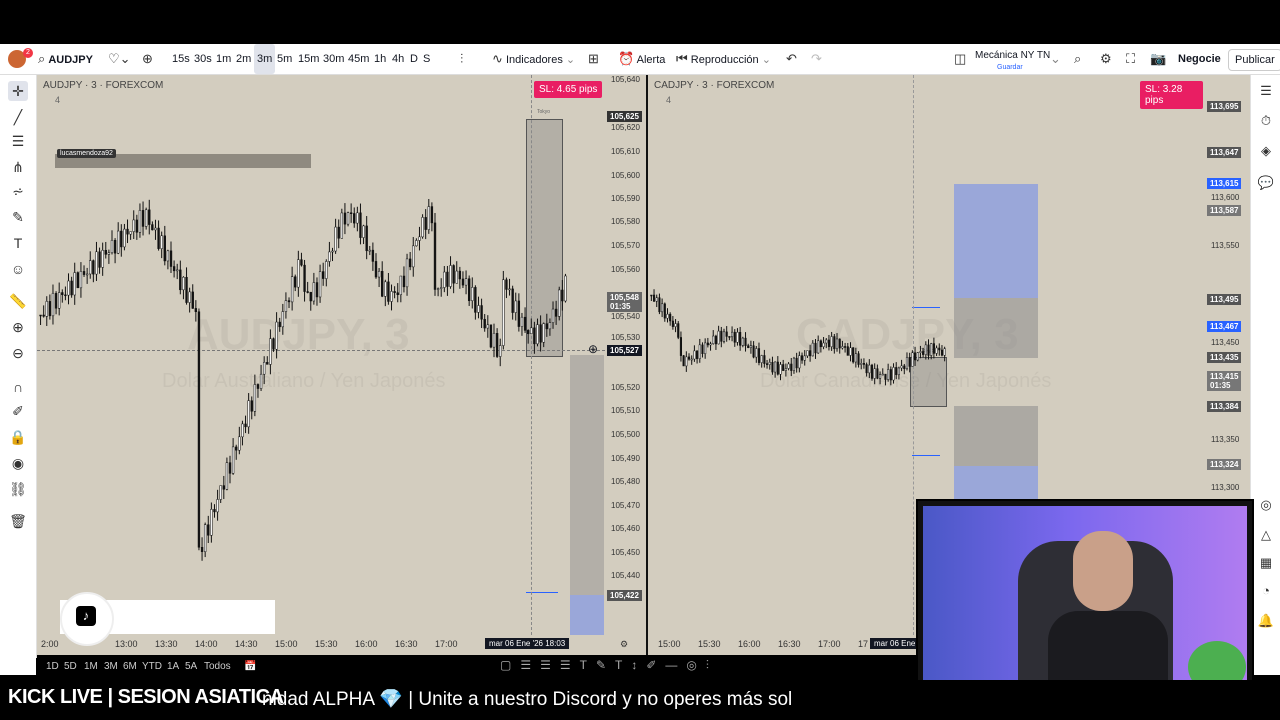 This screenshot has width=1280, height=720. I want to click on tf-d: D, so click(414, 59).